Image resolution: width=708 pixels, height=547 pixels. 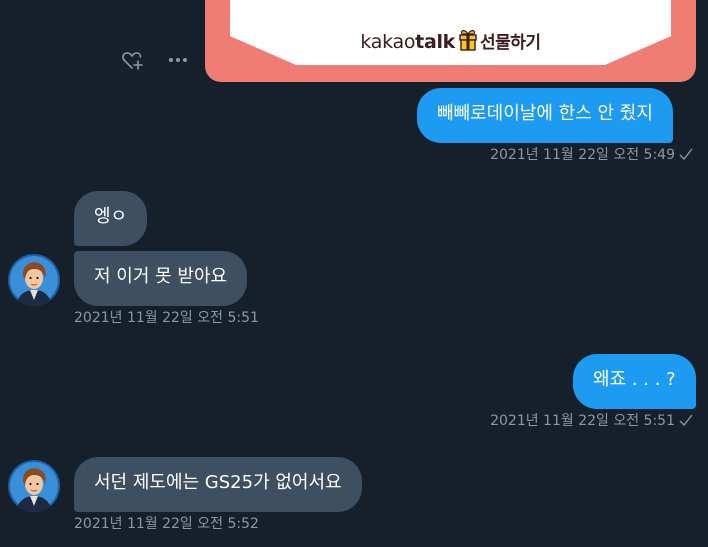 I want to click on gift-box-icon, so click(x=468, y=42).